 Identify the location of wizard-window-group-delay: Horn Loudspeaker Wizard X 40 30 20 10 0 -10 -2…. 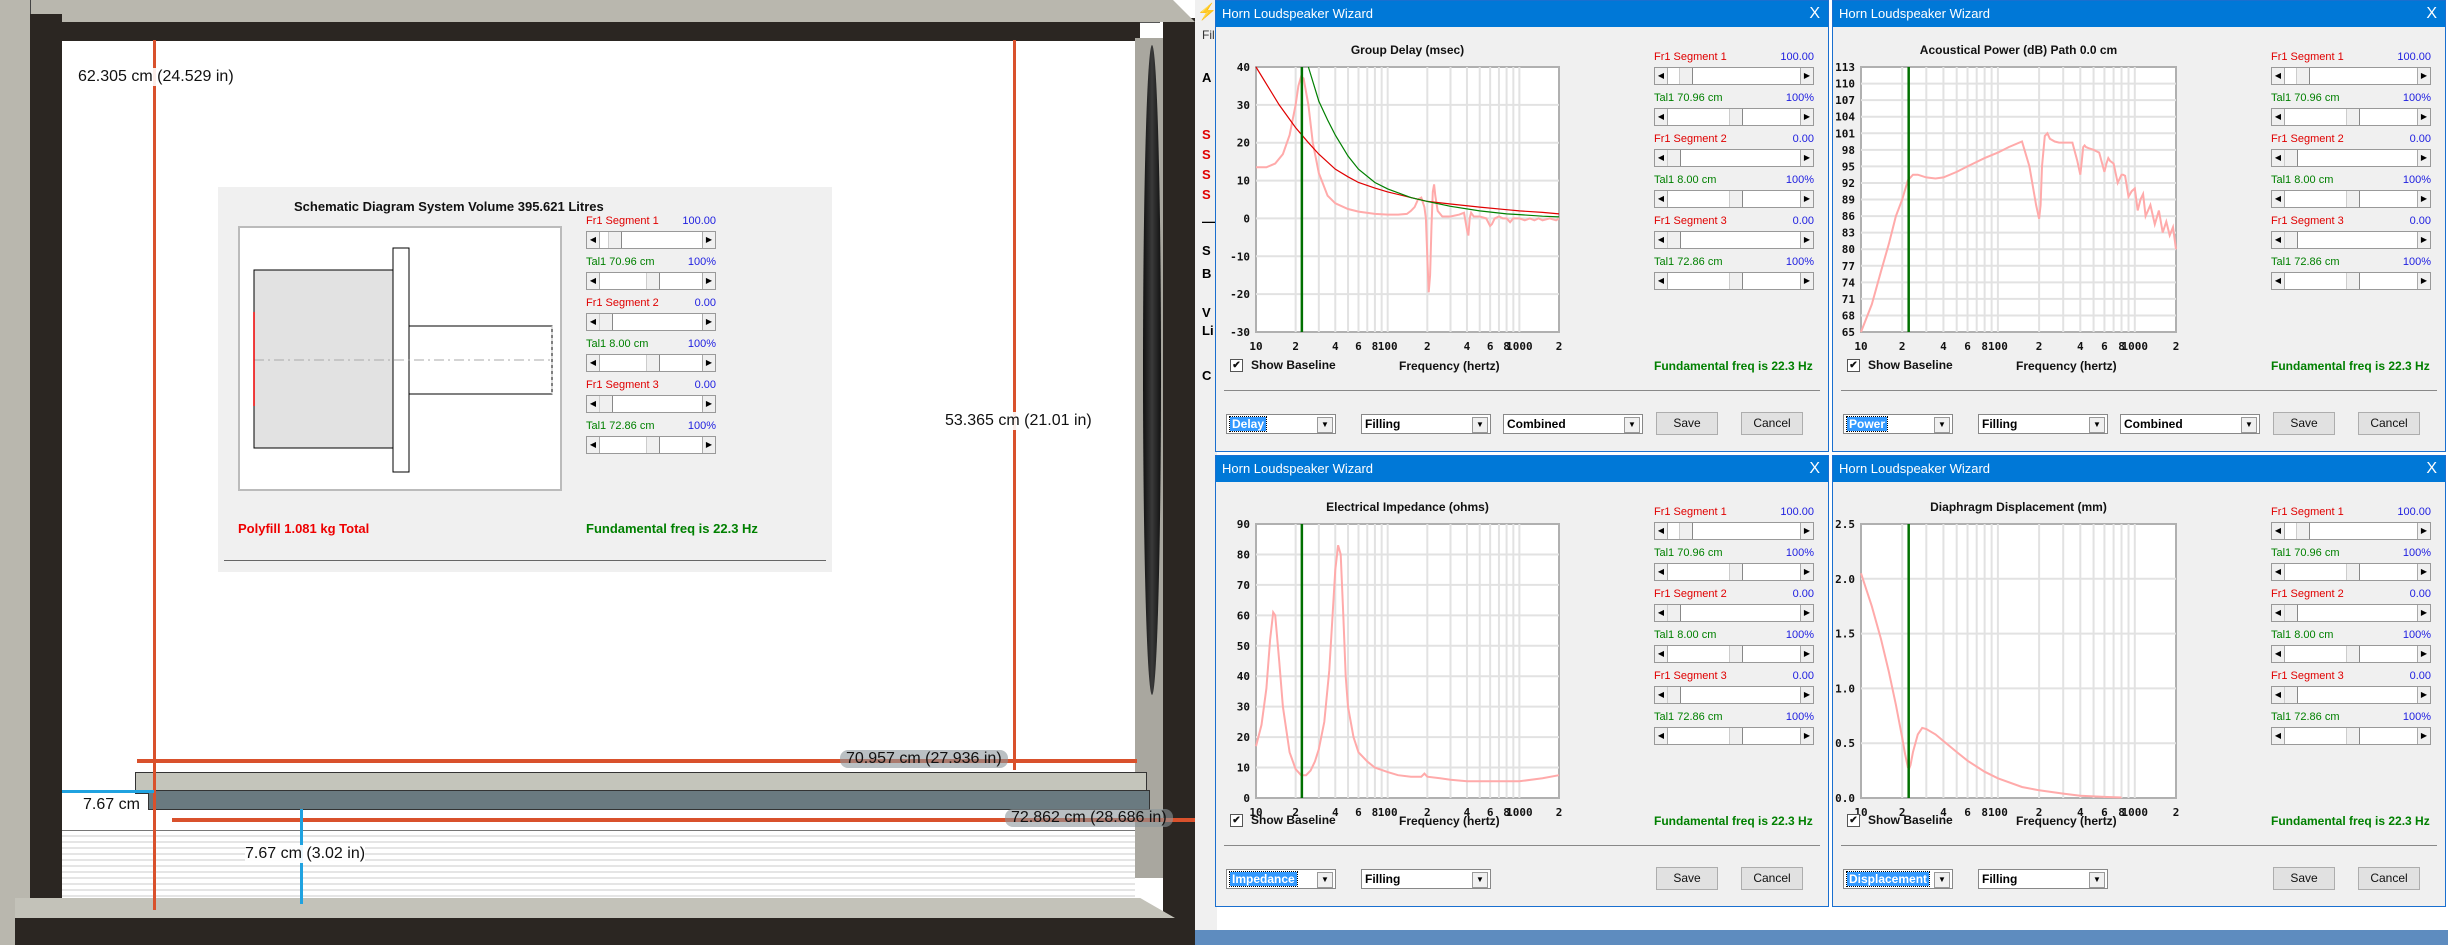
(1522, 226).